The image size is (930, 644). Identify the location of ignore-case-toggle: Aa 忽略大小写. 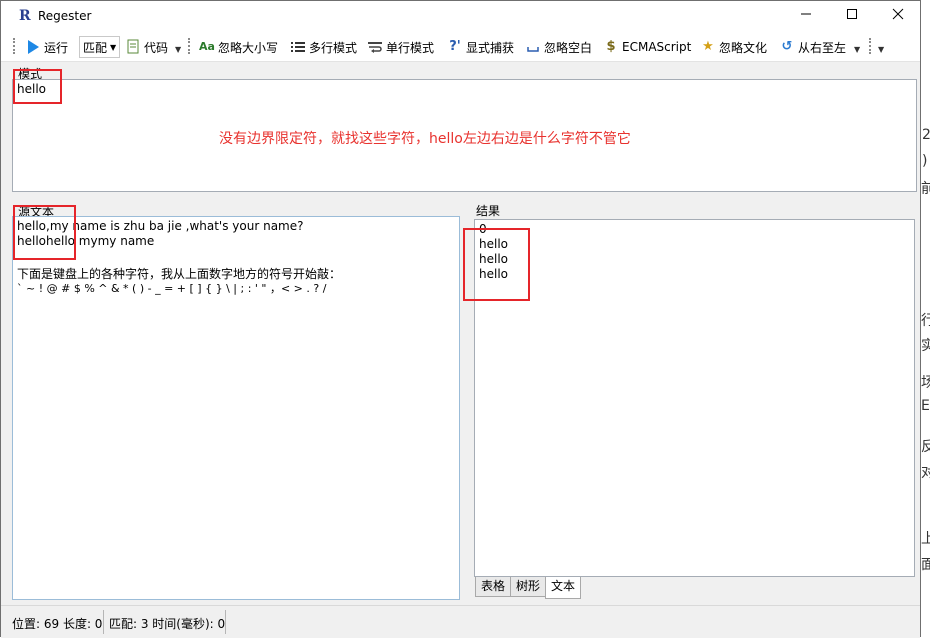
(238, 47).